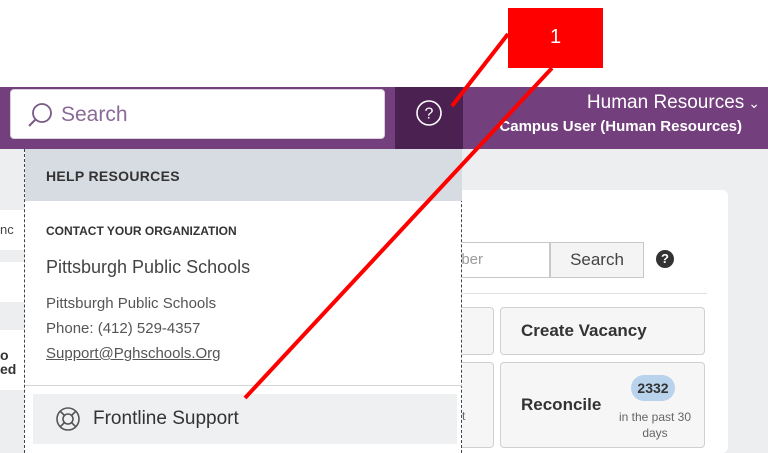 The height and width of the screenshot is (453, 768). What do you see at coordinates (148, 267) in the screenshot?
I see `contact-organization-name: Pittsburgh Public Schools` at bounding box center [148, 267].